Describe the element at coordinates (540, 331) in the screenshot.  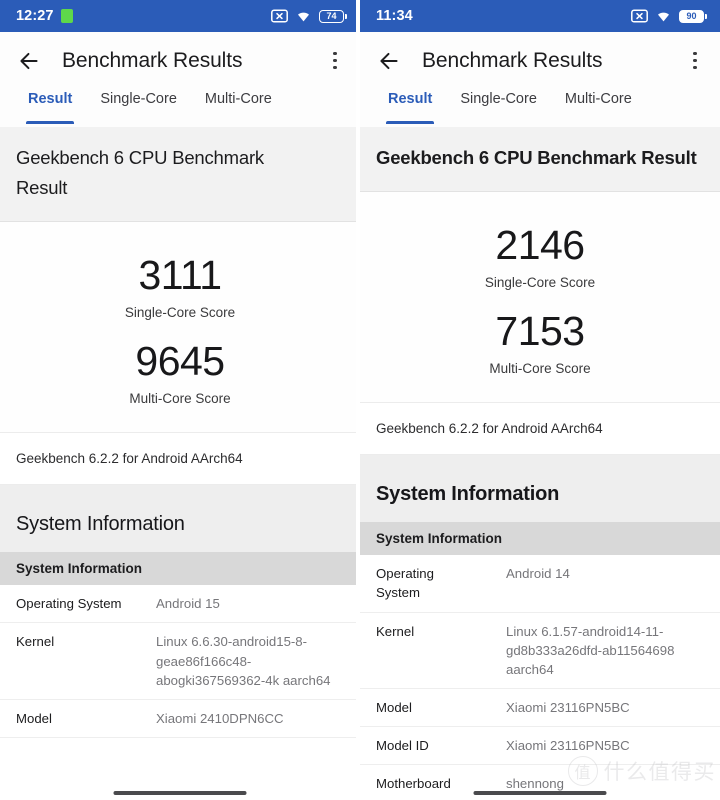
I see `multi-core-score-value: 7153` at that location.